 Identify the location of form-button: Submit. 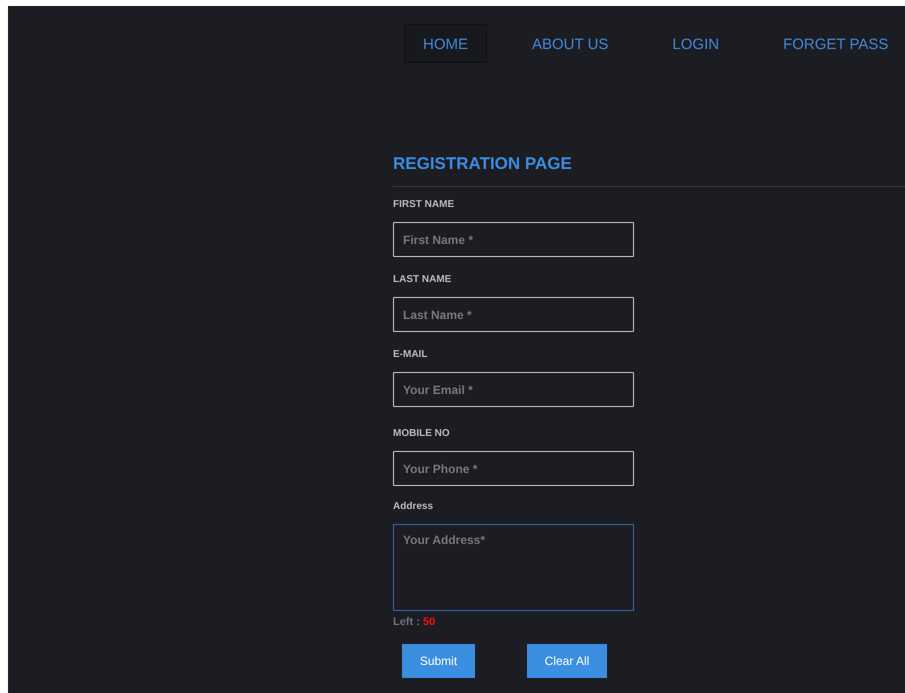
(438, 661).